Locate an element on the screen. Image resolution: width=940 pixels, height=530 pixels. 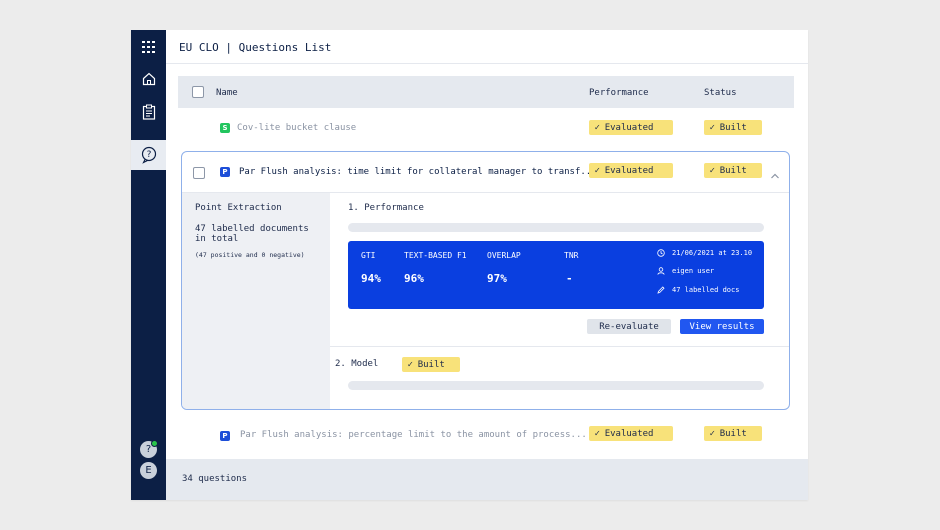
question-type-tag: S is located at coordinates (225, 128).